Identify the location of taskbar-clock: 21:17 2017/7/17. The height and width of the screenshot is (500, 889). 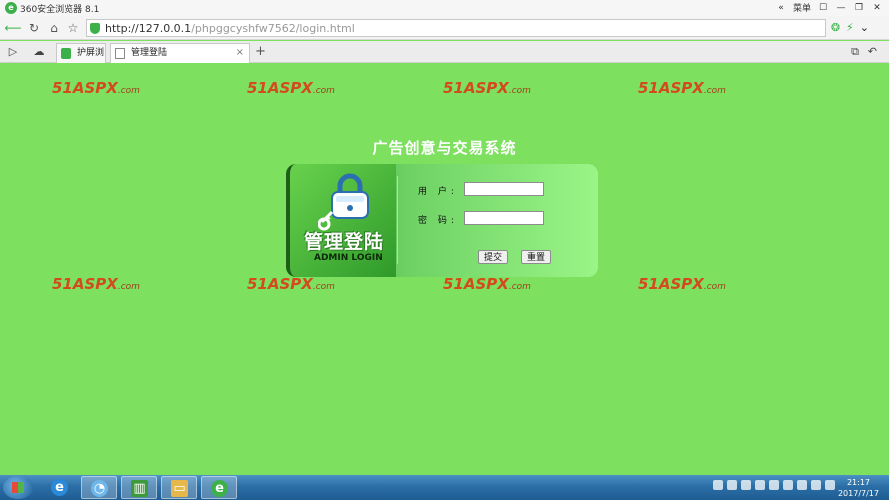
(858, 488).